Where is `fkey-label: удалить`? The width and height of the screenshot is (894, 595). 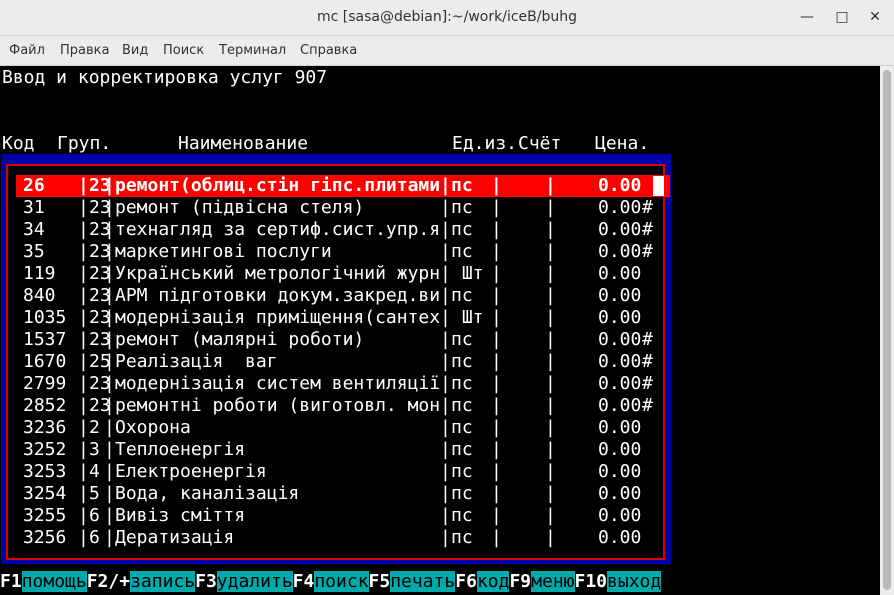 fkey-label: удалить is located at coordinates (254, 581).